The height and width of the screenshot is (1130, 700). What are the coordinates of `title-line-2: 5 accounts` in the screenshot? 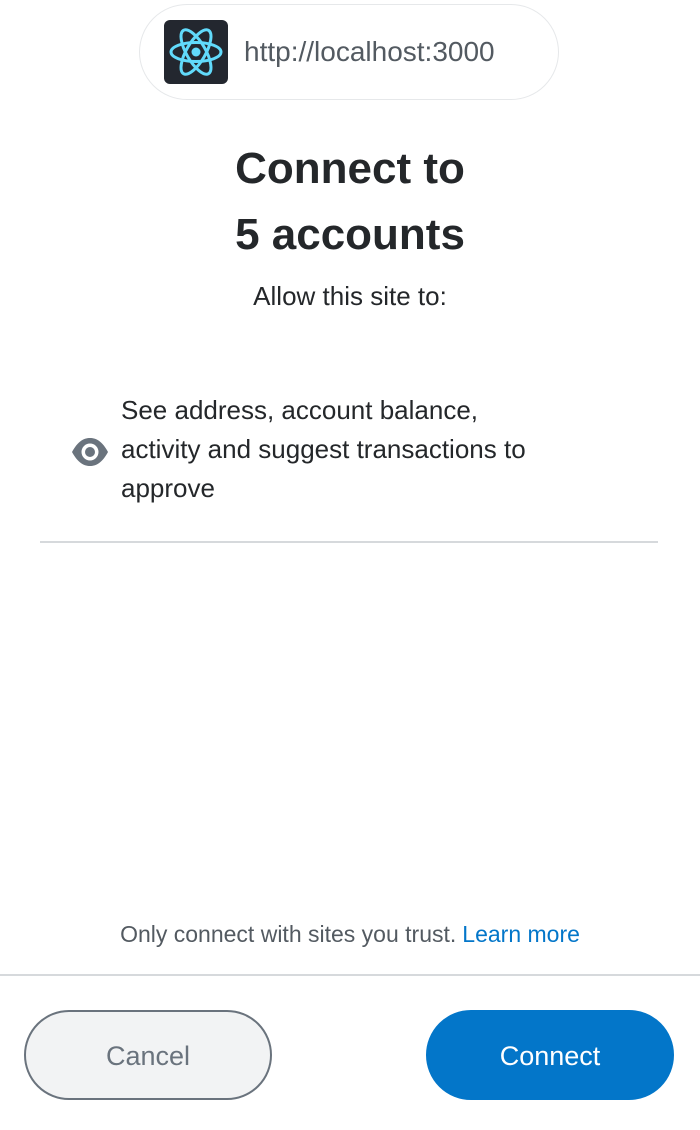 It's located at (350, 234).